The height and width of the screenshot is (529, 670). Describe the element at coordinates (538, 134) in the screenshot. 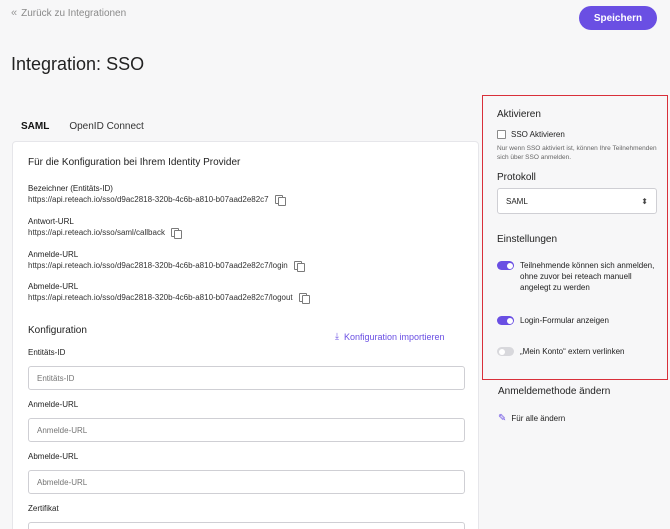

I see `sso-activate-label: SSO Aktivieren` at that location.